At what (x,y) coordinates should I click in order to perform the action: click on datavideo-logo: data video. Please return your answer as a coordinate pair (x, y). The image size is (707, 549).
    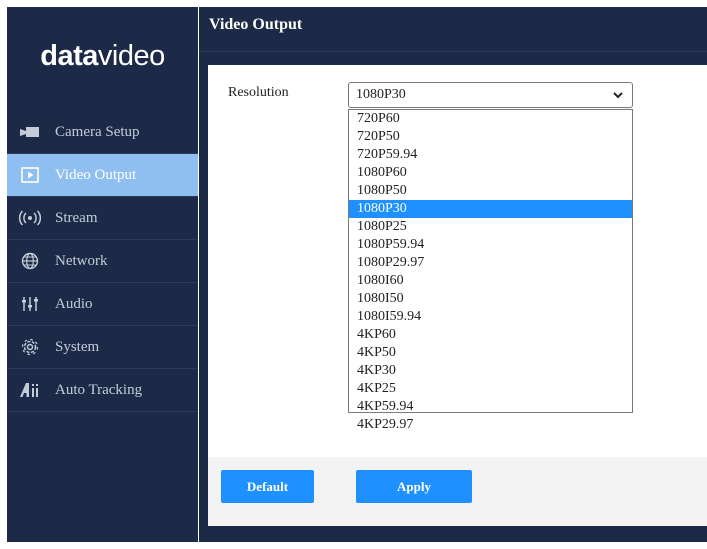
    Looking at the image, I should click on (102, 56).